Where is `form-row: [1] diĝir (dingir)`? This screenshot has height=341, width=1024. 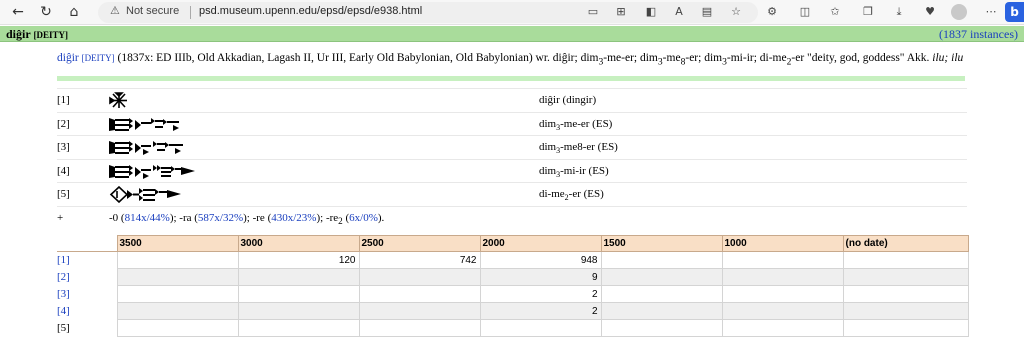 form-row: [1] diĝir (dingir) is located at coordinates (512, 100).